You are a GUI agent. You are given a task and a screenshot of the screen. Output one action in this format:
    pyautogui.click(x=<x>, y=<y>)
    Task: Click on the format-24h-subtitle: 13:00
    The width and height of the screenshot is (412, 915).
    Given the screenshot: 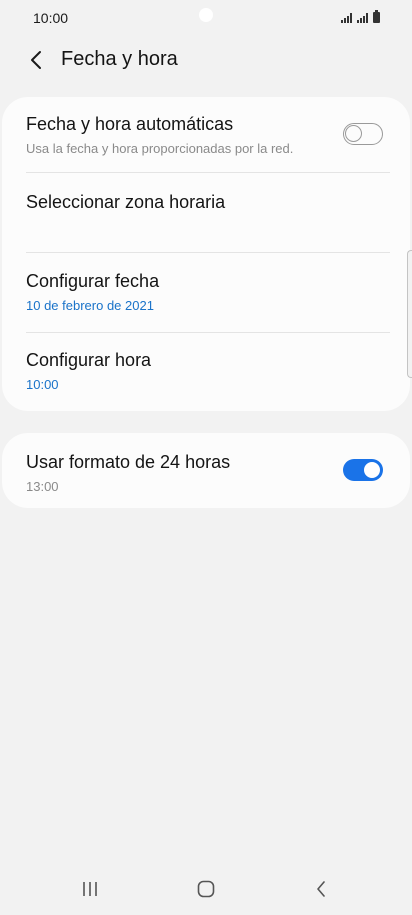 What is the action you would take?
    pyautogui.click(x=42, y=486)
    